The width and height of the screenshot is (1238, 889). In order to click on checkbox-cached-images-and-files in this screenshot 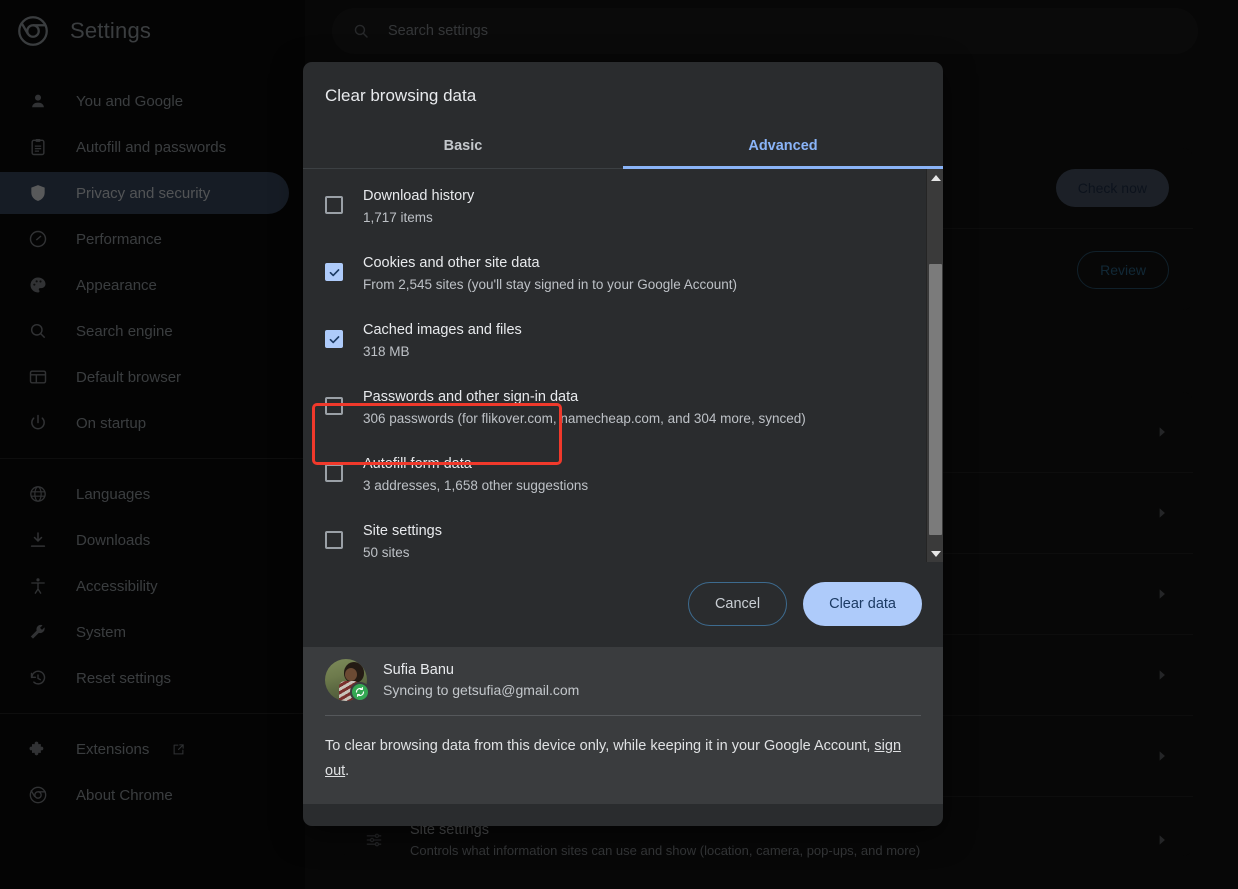, I will do `click(334, 339)`.